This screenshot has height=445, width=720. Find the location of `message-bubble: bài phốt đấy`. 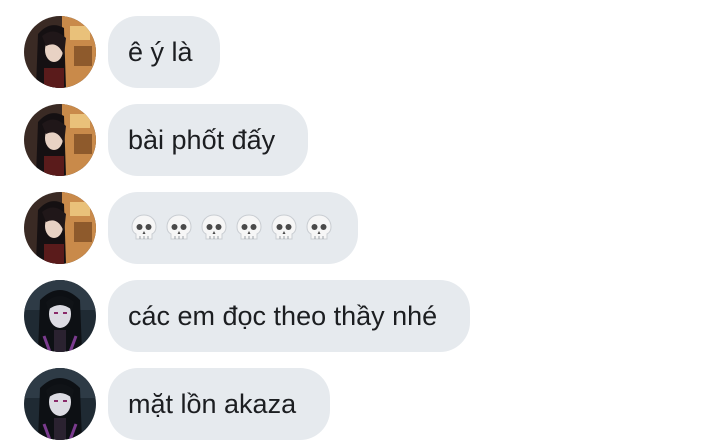

message-bubble: bài phốt đấy is located at coordinates (208, 140).